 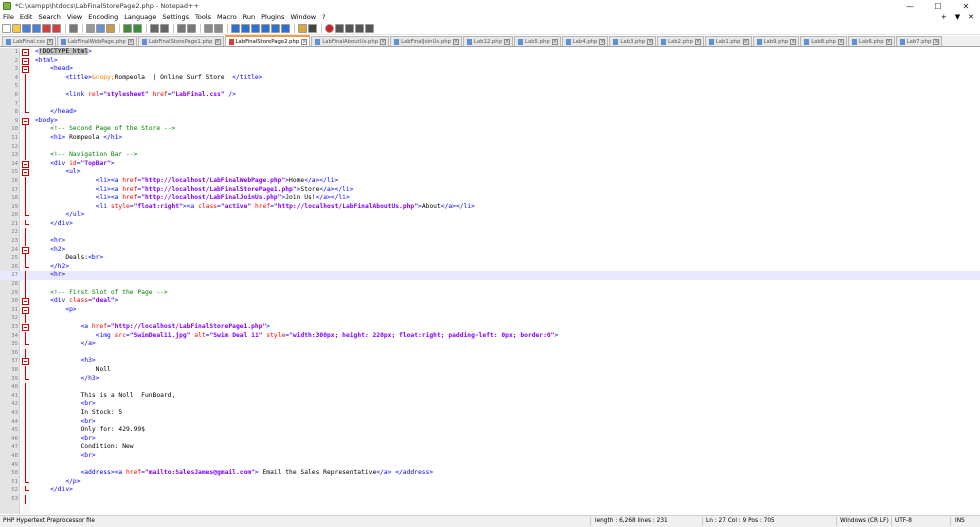 I want to click on menu-window: Window, so click(x=303, y=17).